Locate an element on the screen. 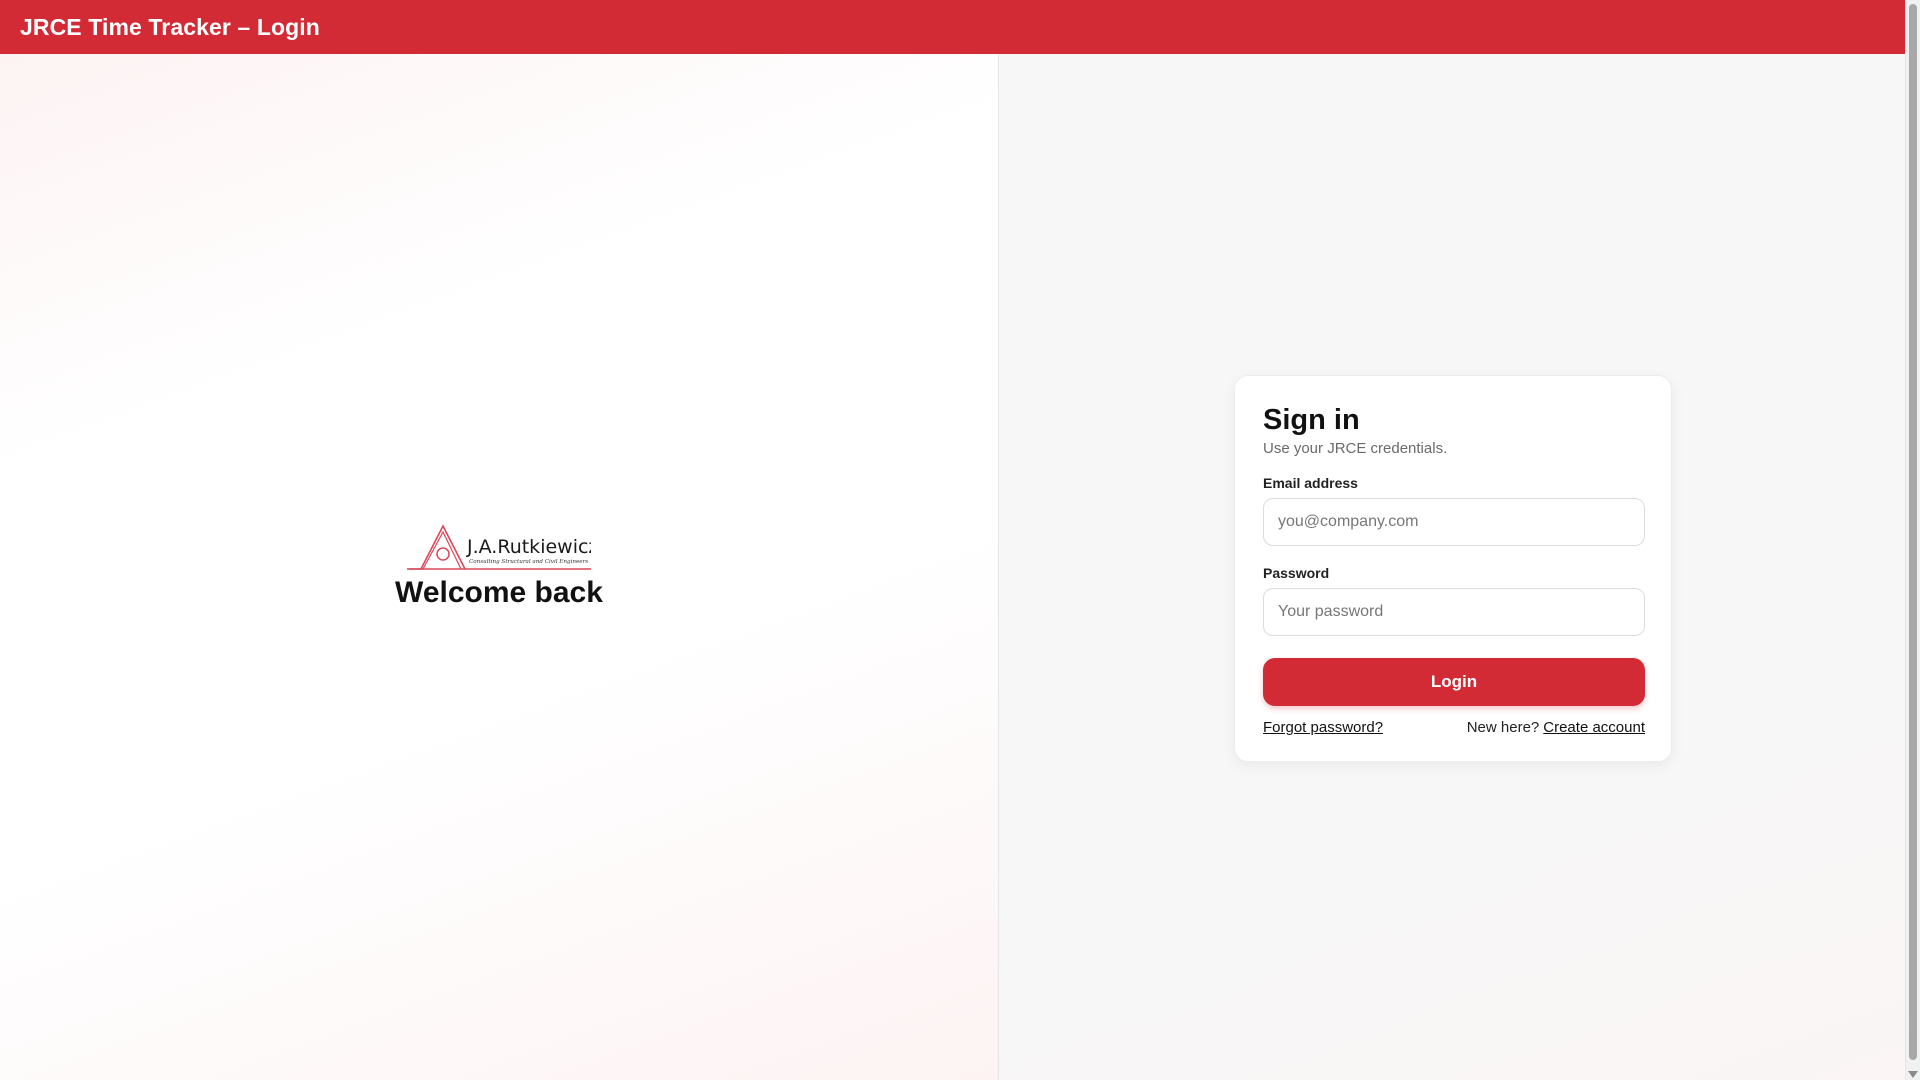 This screenshot has width=1920, height=1080. create-account-link: Create account is located at coordinates (1594, 727).